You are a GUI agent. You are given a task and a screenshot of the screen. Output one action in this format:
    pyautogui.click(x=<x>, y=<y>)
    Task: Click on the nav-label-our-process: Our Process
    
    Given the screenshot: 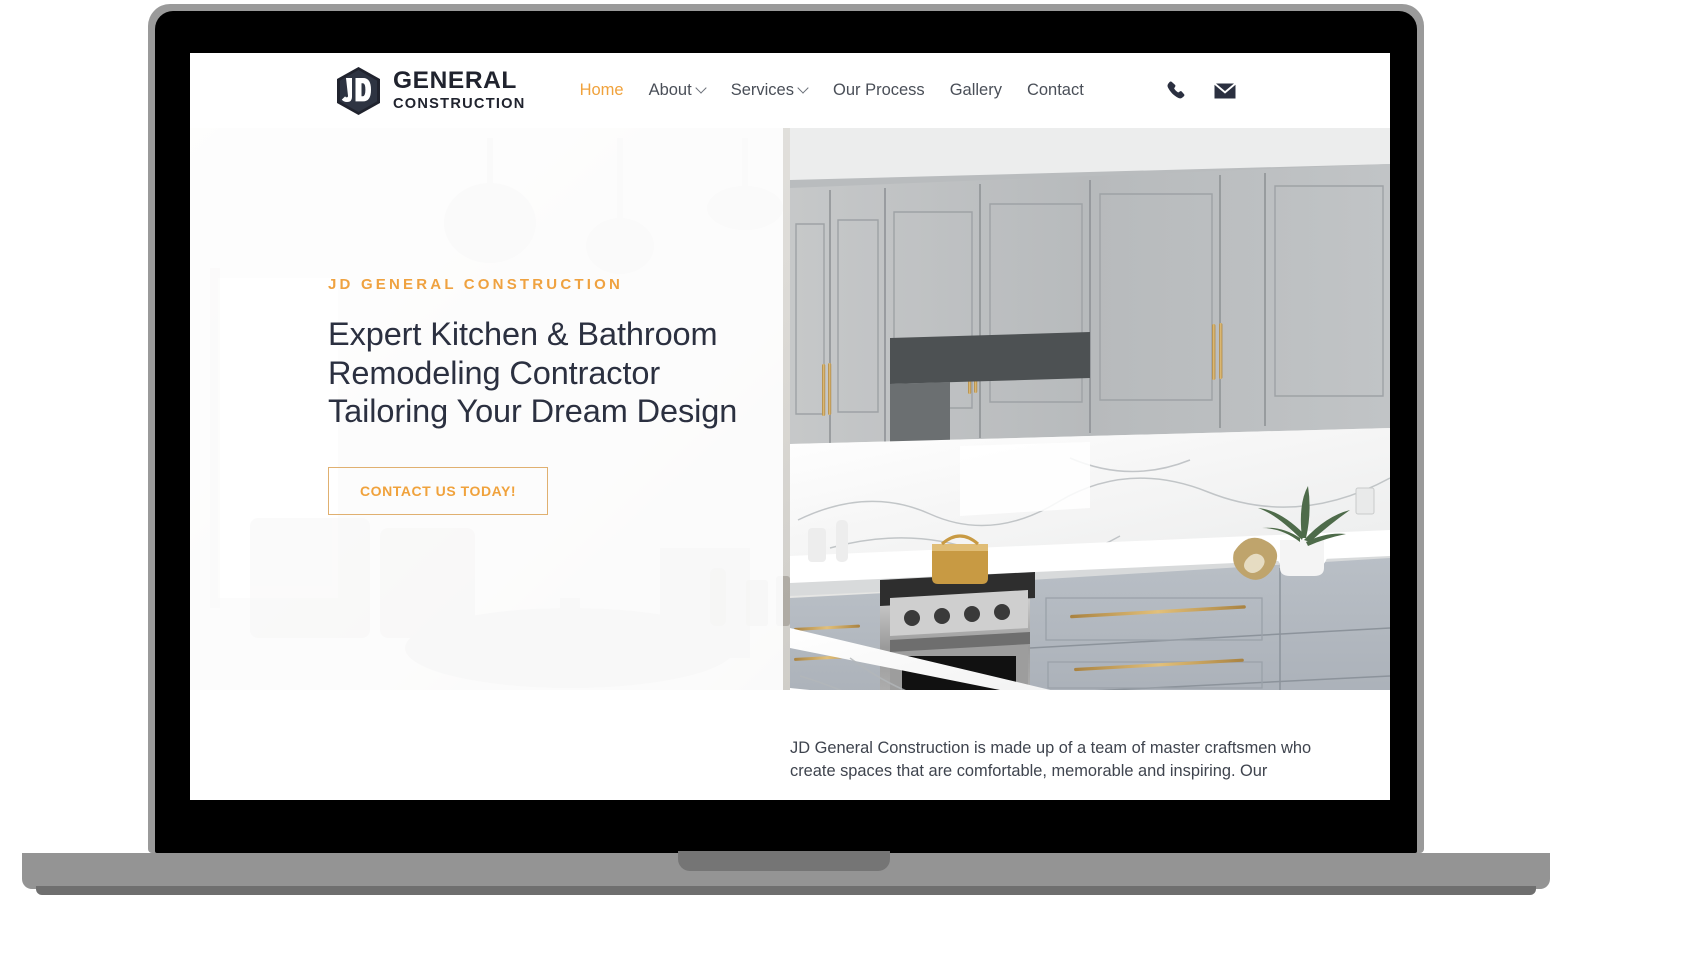 What is the action you would take?
    pyautogui.click(x=878, y=90)
    